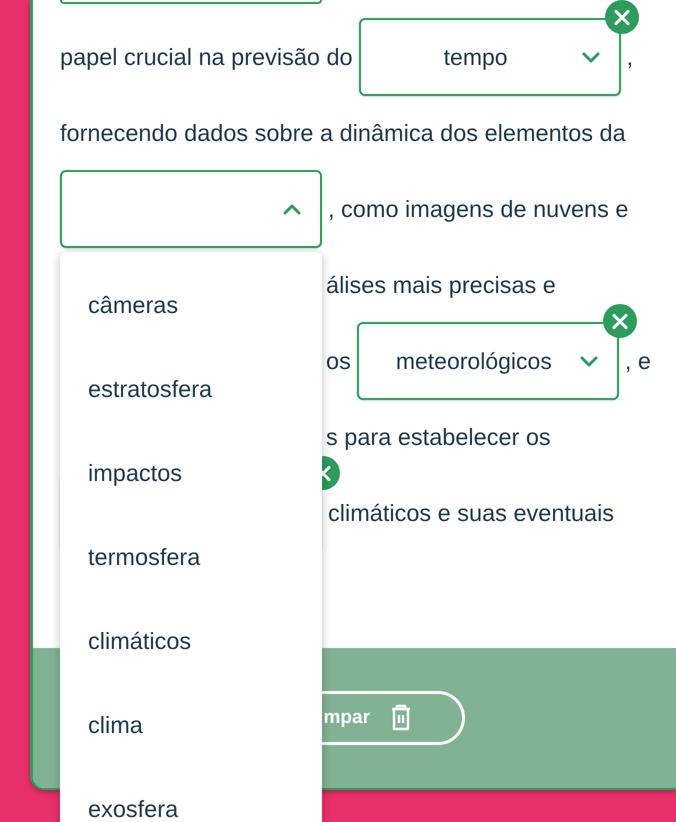  I want to click on passage-text: álises mais precisas e, so click(441, 285).